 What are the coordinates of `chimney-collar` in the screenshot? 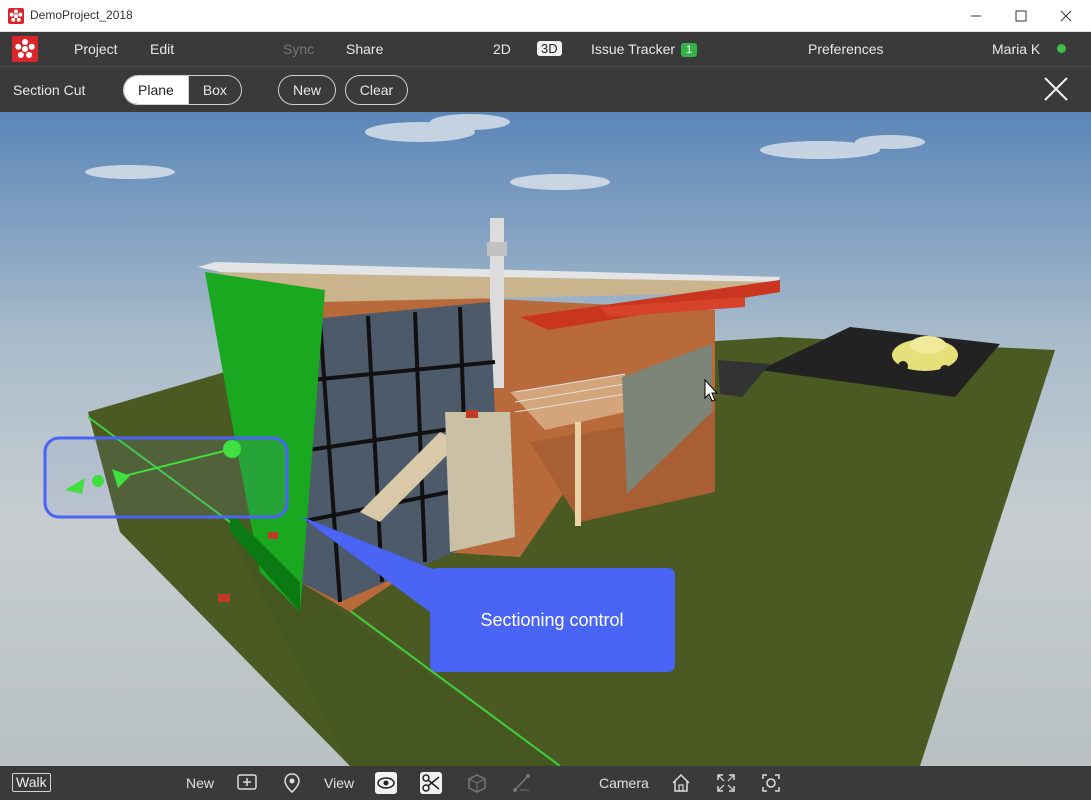 It's located at (497, 249).